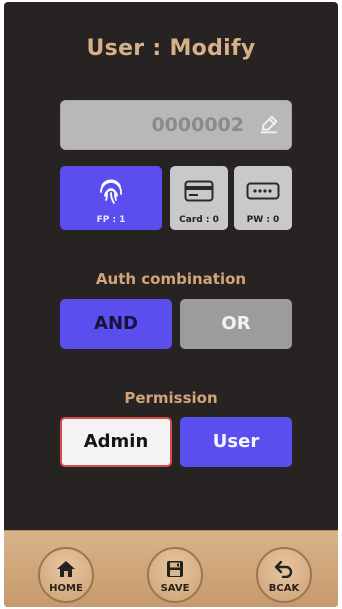 Image resolution: width=342 pixels, height=609 pixels. I want to click on user-button: User, so click(236, 442).